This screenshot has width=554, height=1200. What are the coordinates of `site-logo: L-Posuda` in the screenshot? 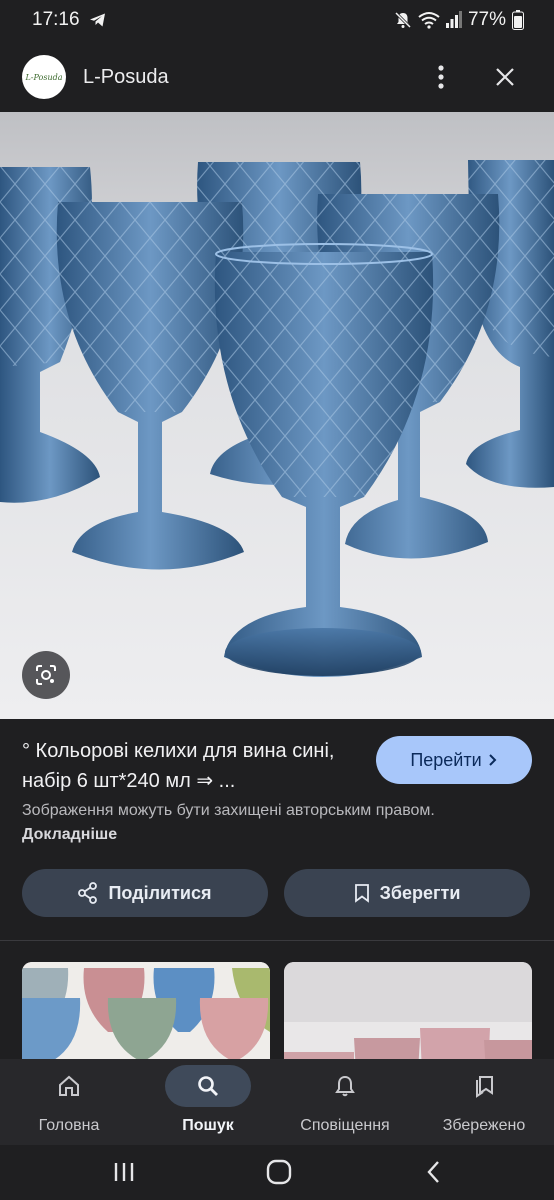 It's located at (44, 77).